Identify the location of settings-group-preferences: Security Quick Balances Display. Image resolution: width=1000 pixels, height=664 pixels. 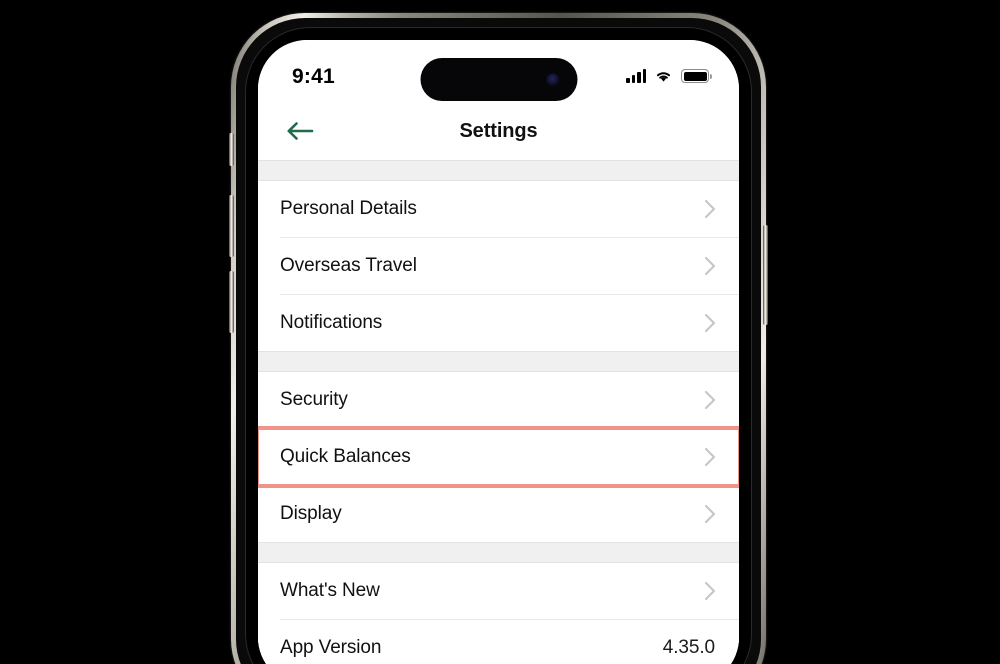
(498, 457).